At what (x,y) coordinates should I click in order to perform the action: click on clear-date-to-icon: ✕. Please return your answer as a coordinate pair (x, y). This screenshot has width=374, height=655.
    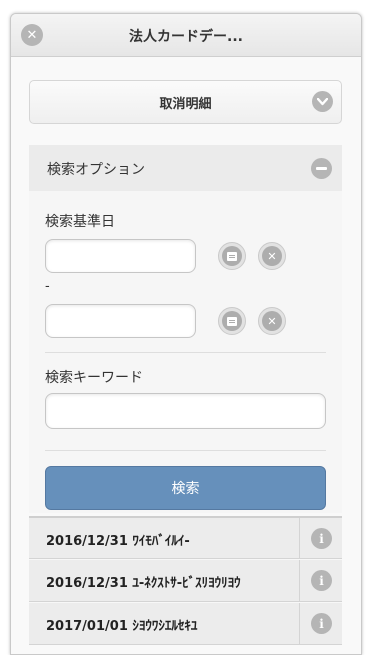
    Looking at the image, I should click on (272, 321).